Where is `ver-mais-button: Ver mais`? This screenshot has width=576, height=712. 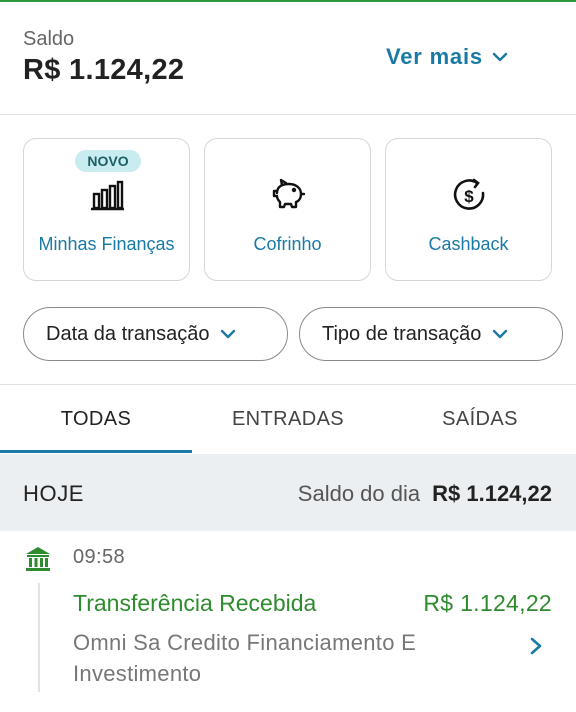
ver-mais-button: Ver mais is located at coordinates (447, 57).